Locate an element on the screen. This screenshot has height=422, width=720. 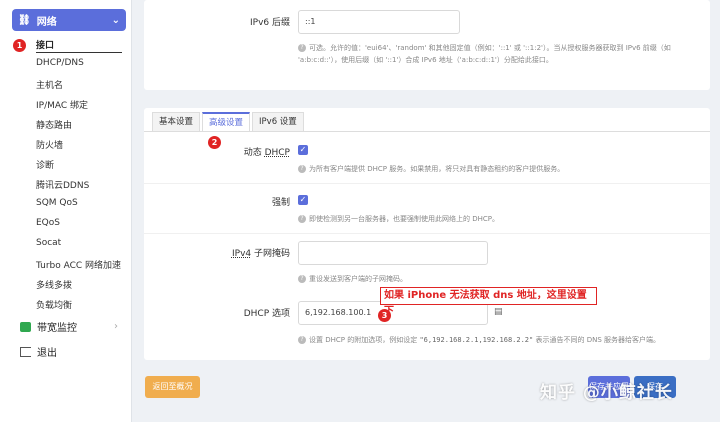
nav-group-network: ⛓ 网络 ⌄ is located at coordinates (69, 20).